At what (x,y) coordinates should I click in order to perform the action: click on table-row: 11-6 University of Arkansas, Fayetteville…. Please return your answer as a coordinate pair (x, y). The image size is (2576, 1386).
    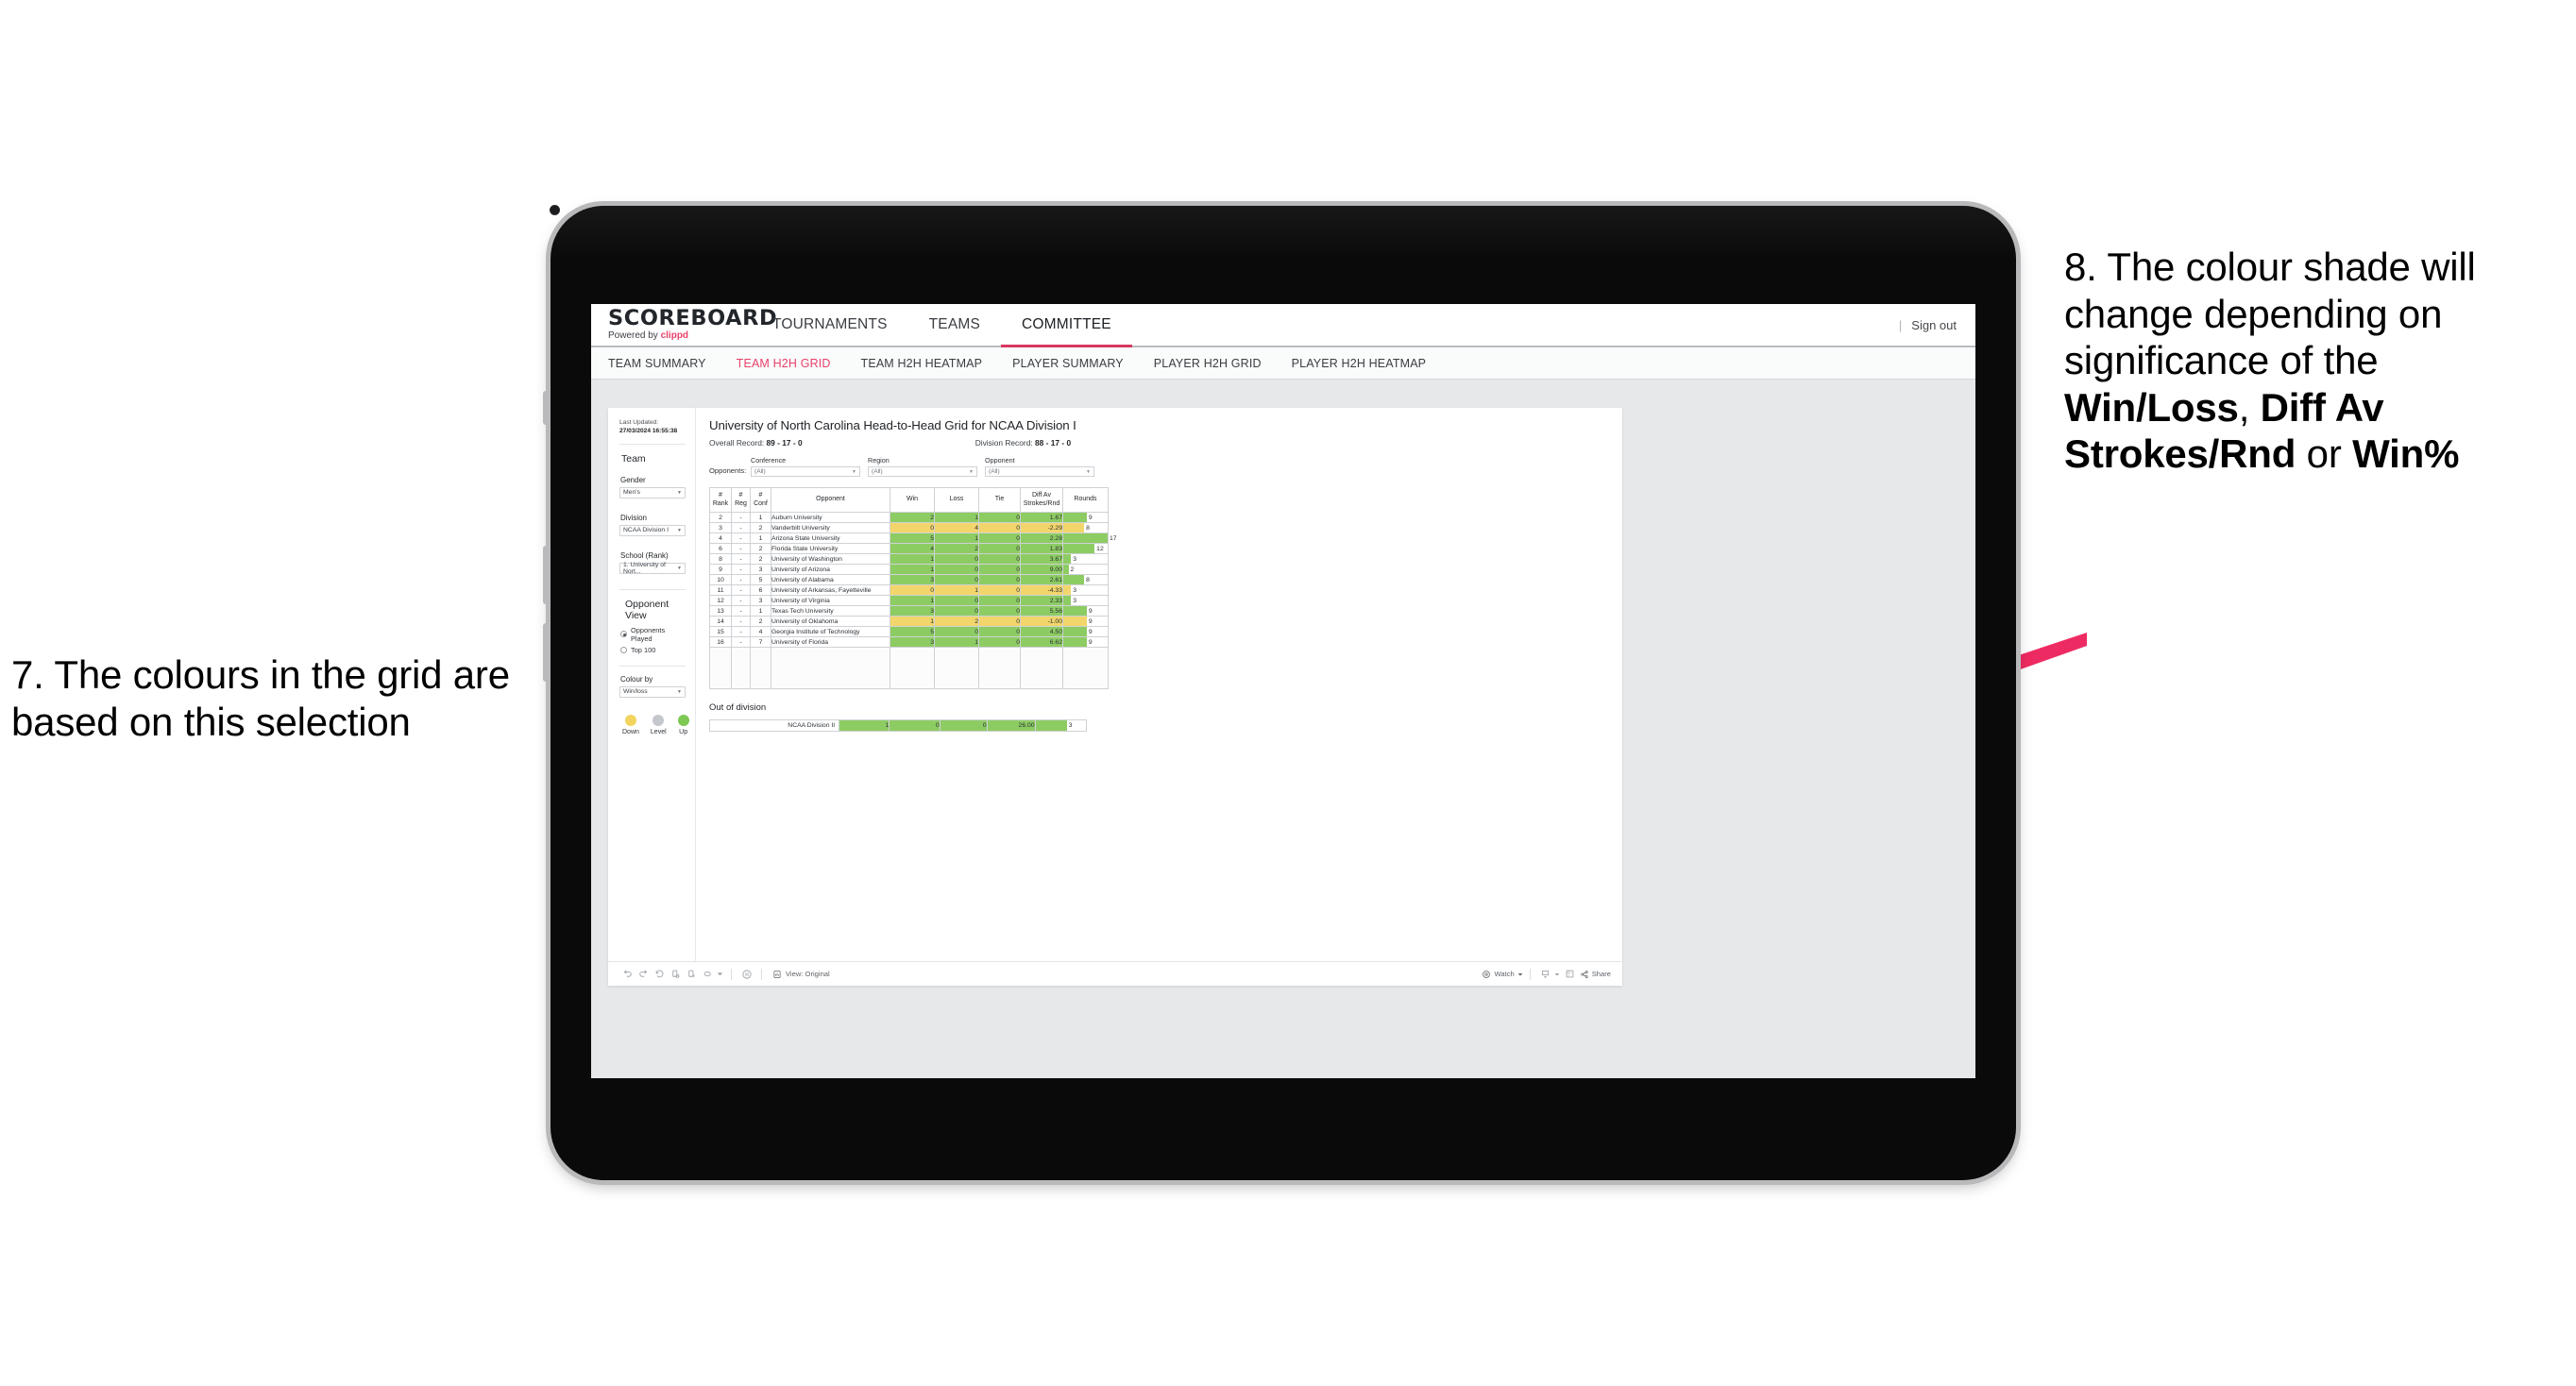
    Looking at the image, I should click on (909, 590).